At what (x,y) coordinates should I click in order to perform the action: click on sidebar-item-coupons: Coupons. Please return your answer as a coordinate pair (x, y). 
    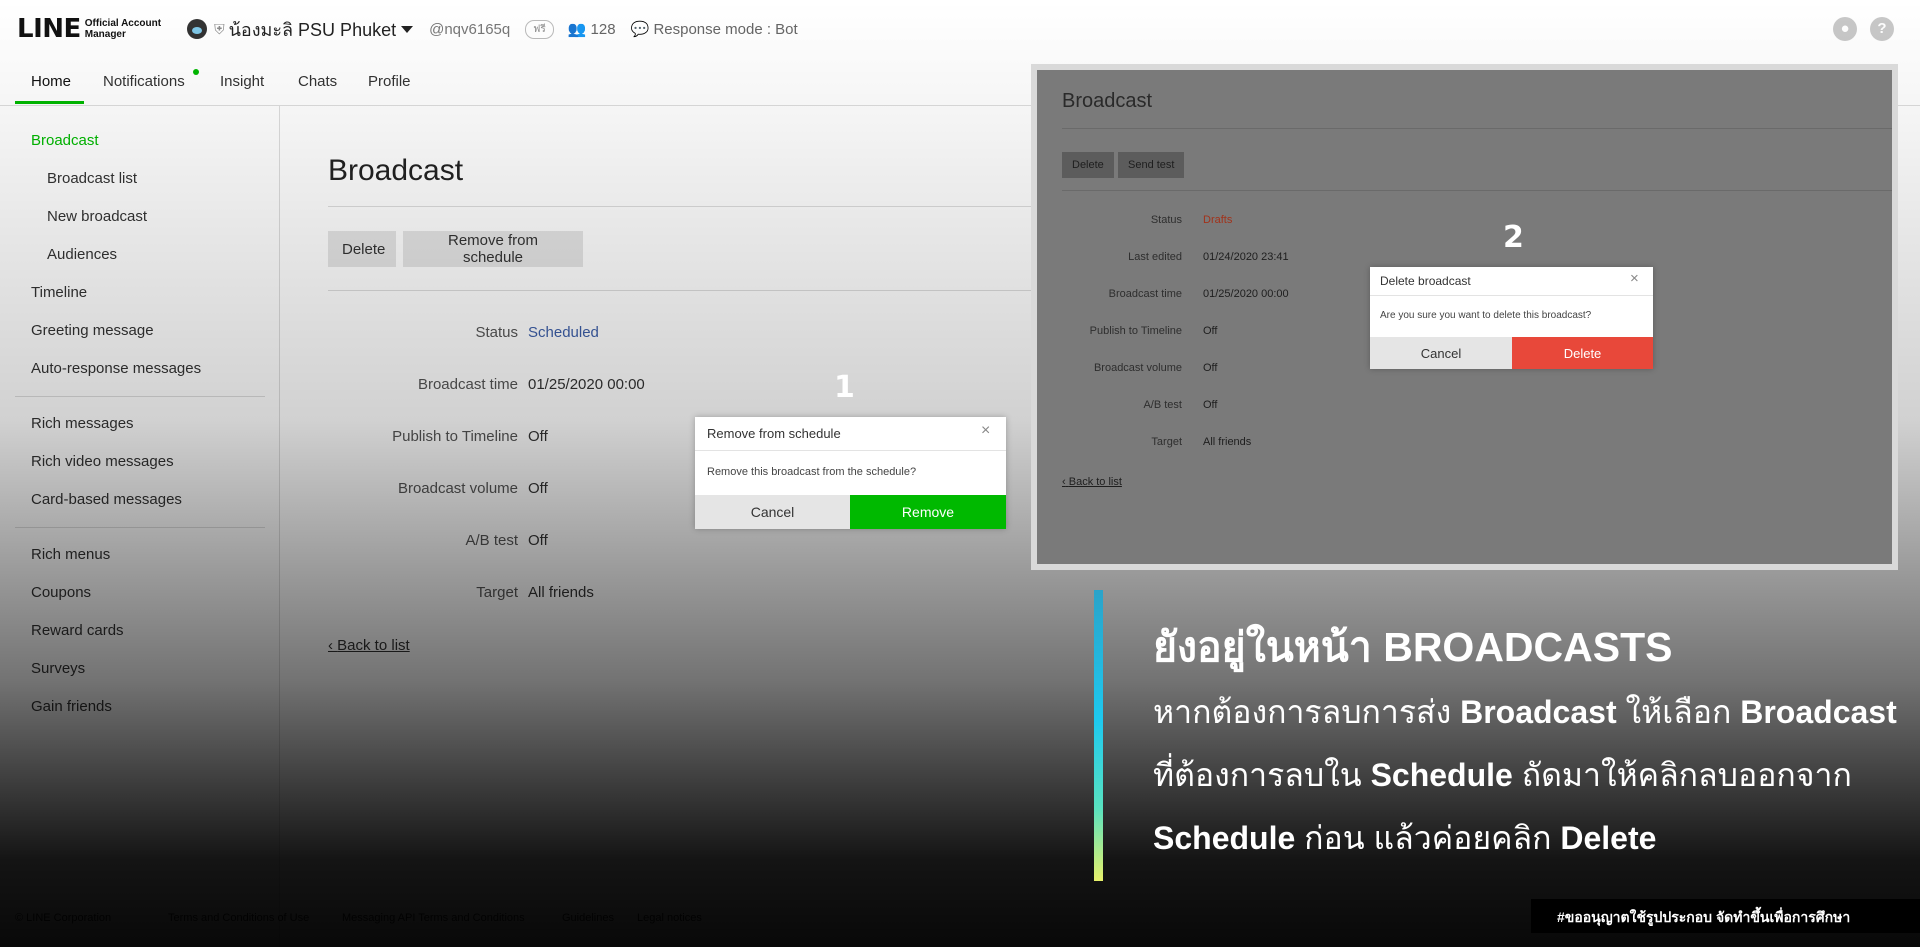
    Looking at the image, I should click on (61, 592).